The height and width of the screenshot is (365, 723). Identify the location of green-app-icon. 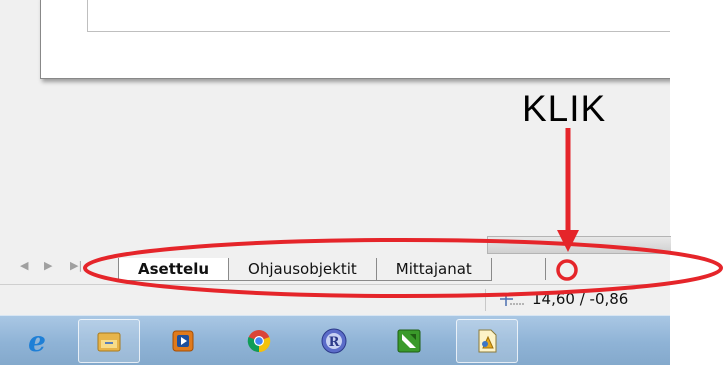
(409, 341).